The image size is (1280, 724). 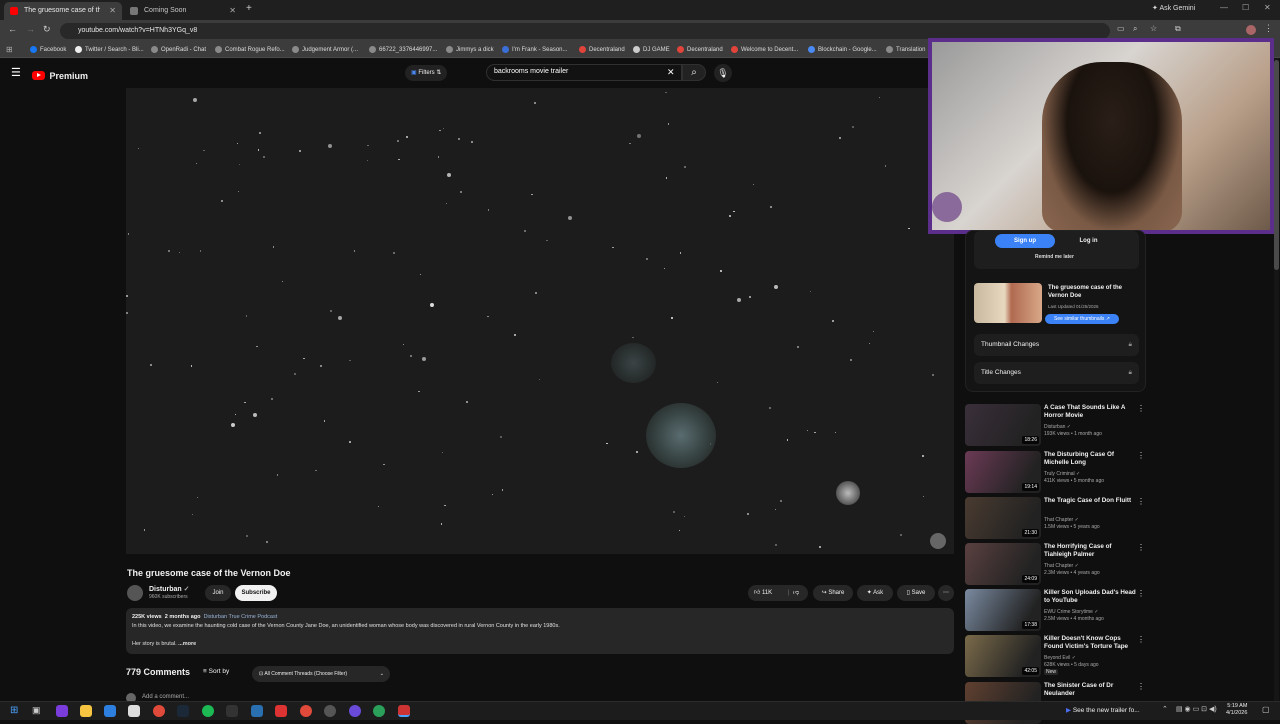 What do you see at coordinates (1003, 610) in the screenshot?
I see `video-thumbnail: 17:38` at bounding box center [1003, 610].